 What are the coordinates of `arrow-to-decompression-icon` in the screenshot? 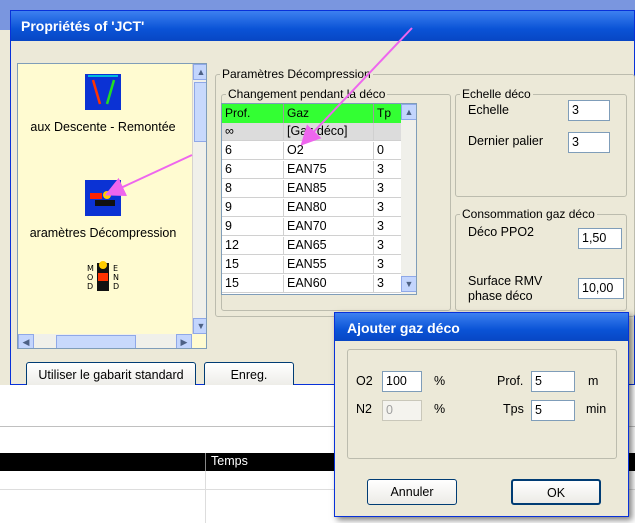 It's located at (148, 175).